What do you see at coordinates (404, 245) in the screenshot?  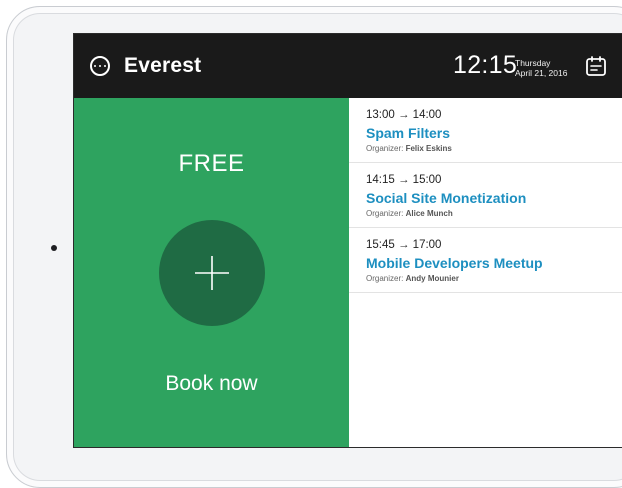 I see `meeting-time: 15:45 → 17:00` at bounding box center [404, 245].